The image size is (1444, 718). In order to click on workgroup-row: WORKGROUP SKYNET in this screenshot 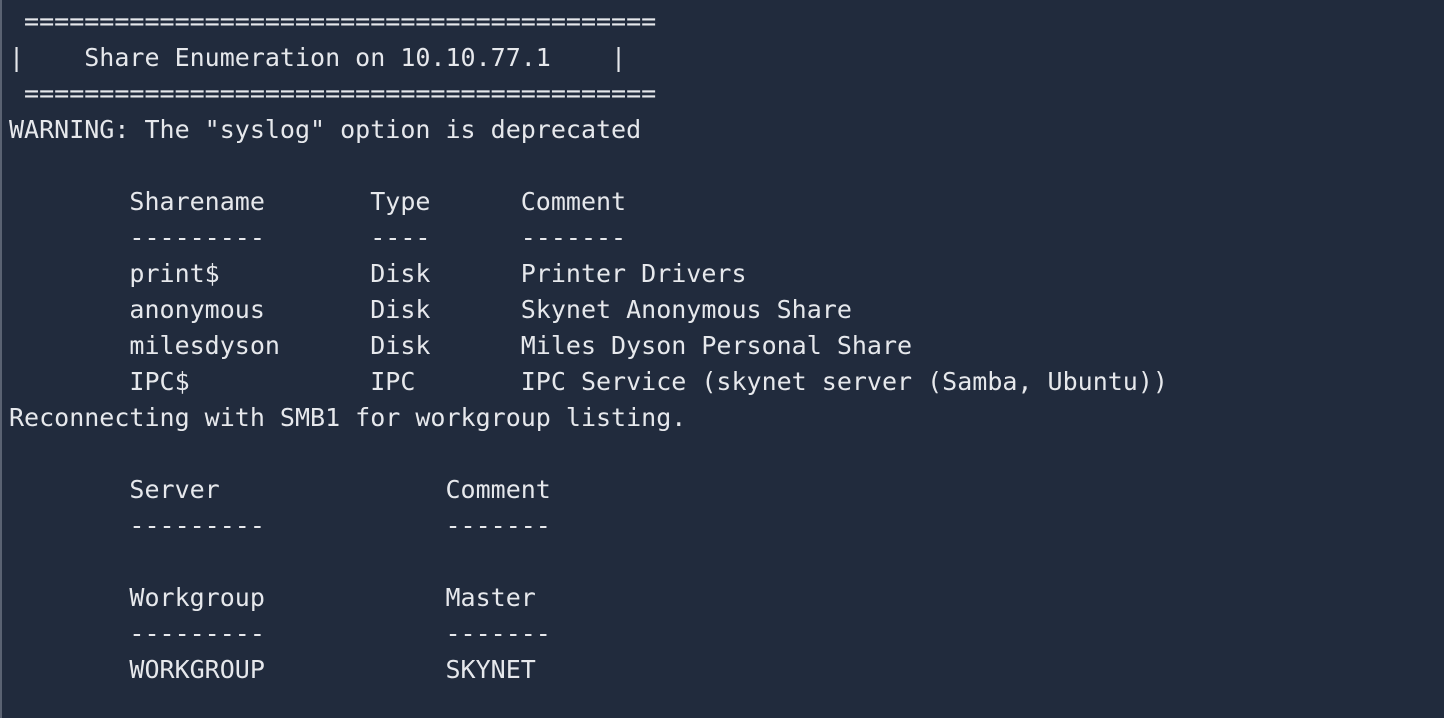, I will do `click(272, 669)`.